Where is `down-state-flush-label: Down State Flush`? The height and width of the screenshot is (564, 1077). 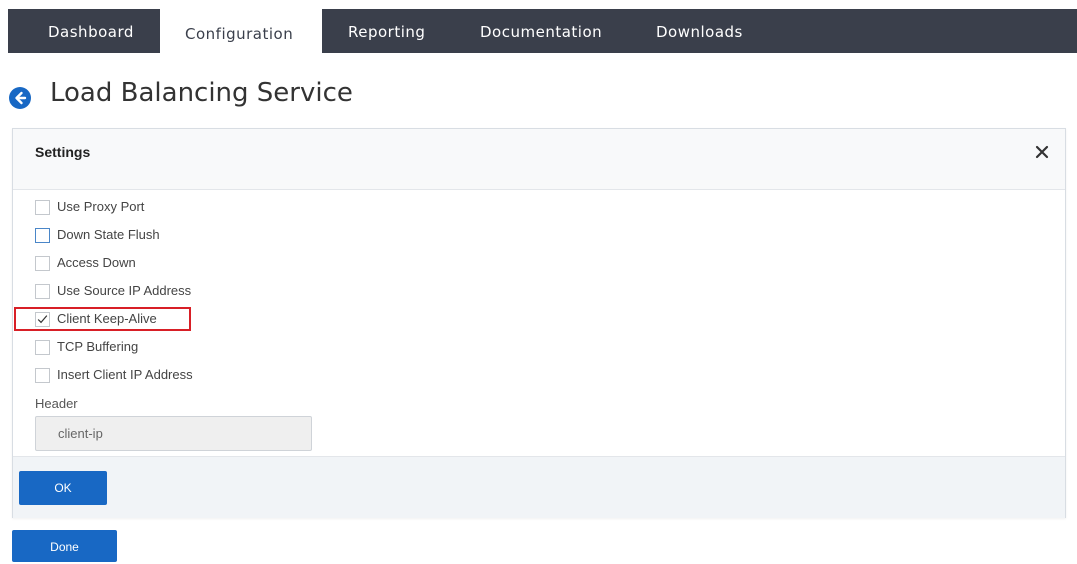
down-state-flush-label: Down State Flush is located at coordinates (108, 234).